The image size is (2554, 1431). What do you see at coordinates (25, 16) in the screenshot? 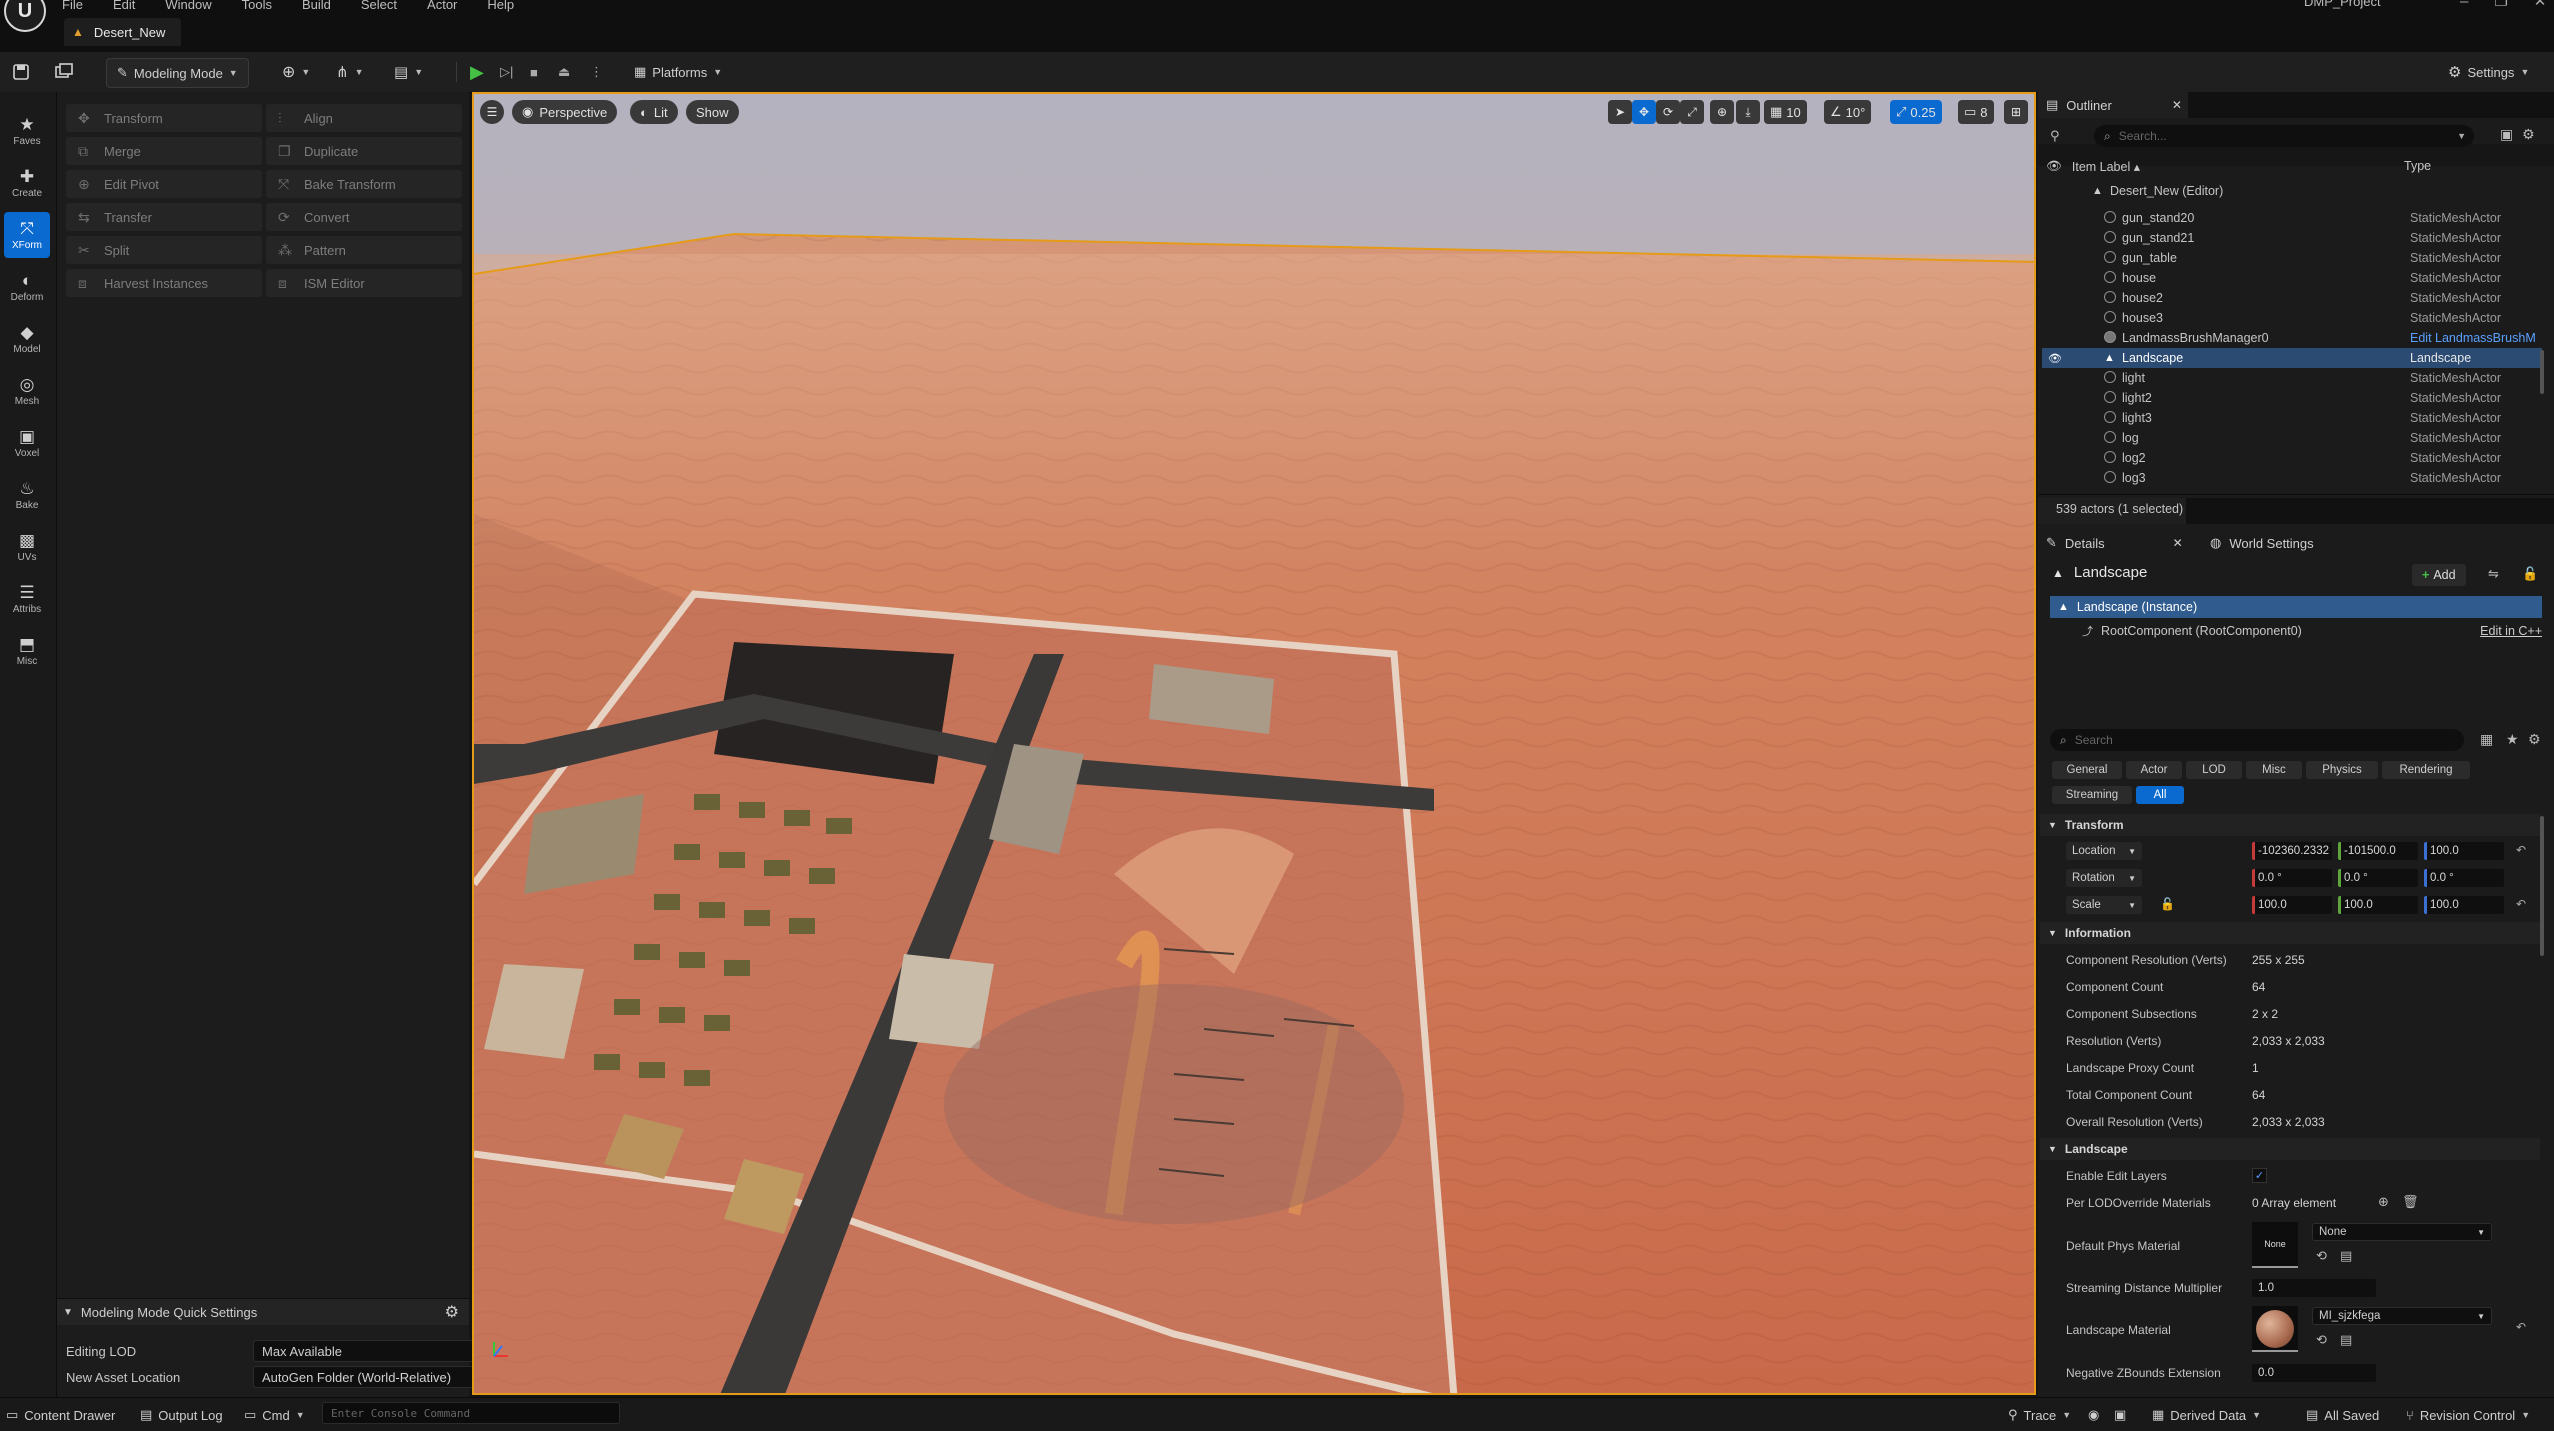
I see `unreal-logo-icon: U` at bounding box center [25, 16].